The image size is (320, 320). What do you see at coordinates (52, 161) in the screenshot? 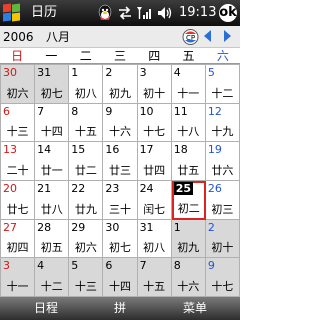
I see `calendar-day: 14 廿一` at bounding box center [52, 161].